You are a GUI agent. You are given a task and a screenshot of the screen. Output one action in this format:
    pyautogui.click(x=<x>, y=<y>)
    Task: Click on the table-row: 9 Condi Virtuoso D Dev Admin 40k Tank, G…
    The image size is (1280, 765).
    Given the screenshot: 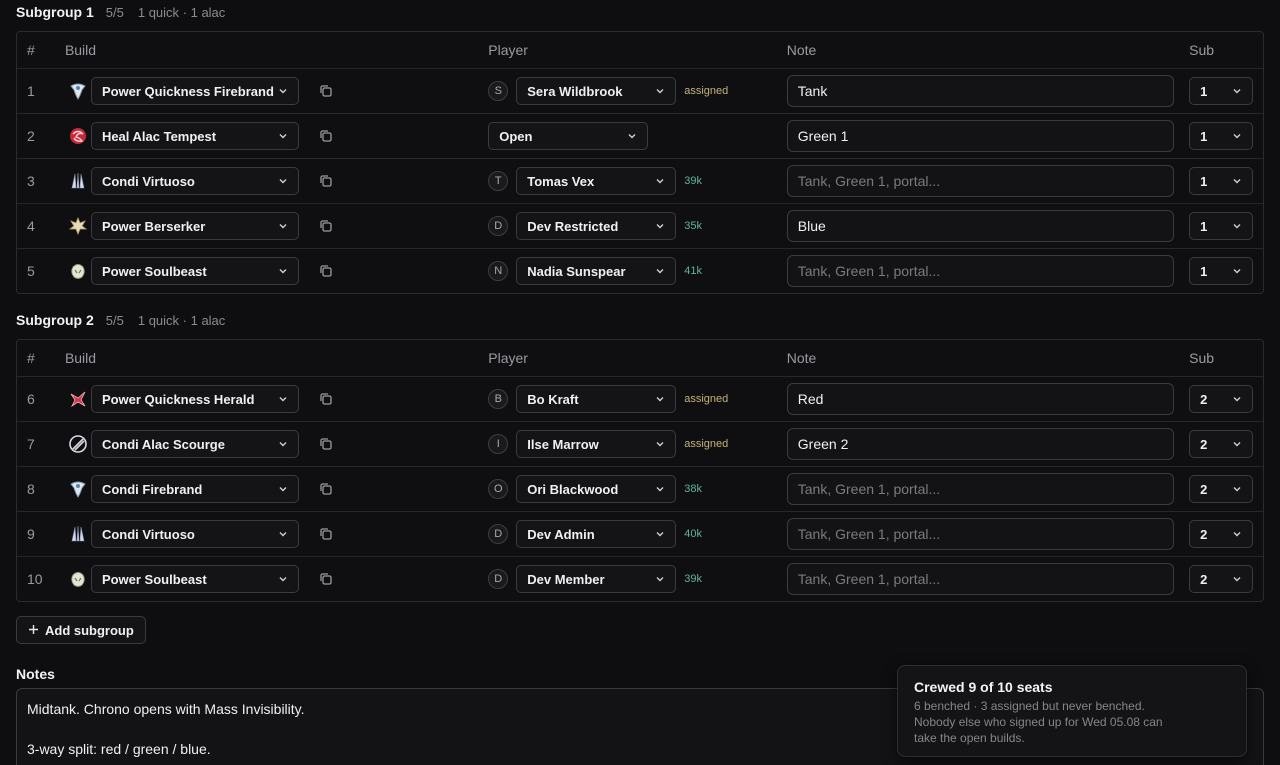 What is the action you would take?
    pyautogui.click(x=640, y=533)
    